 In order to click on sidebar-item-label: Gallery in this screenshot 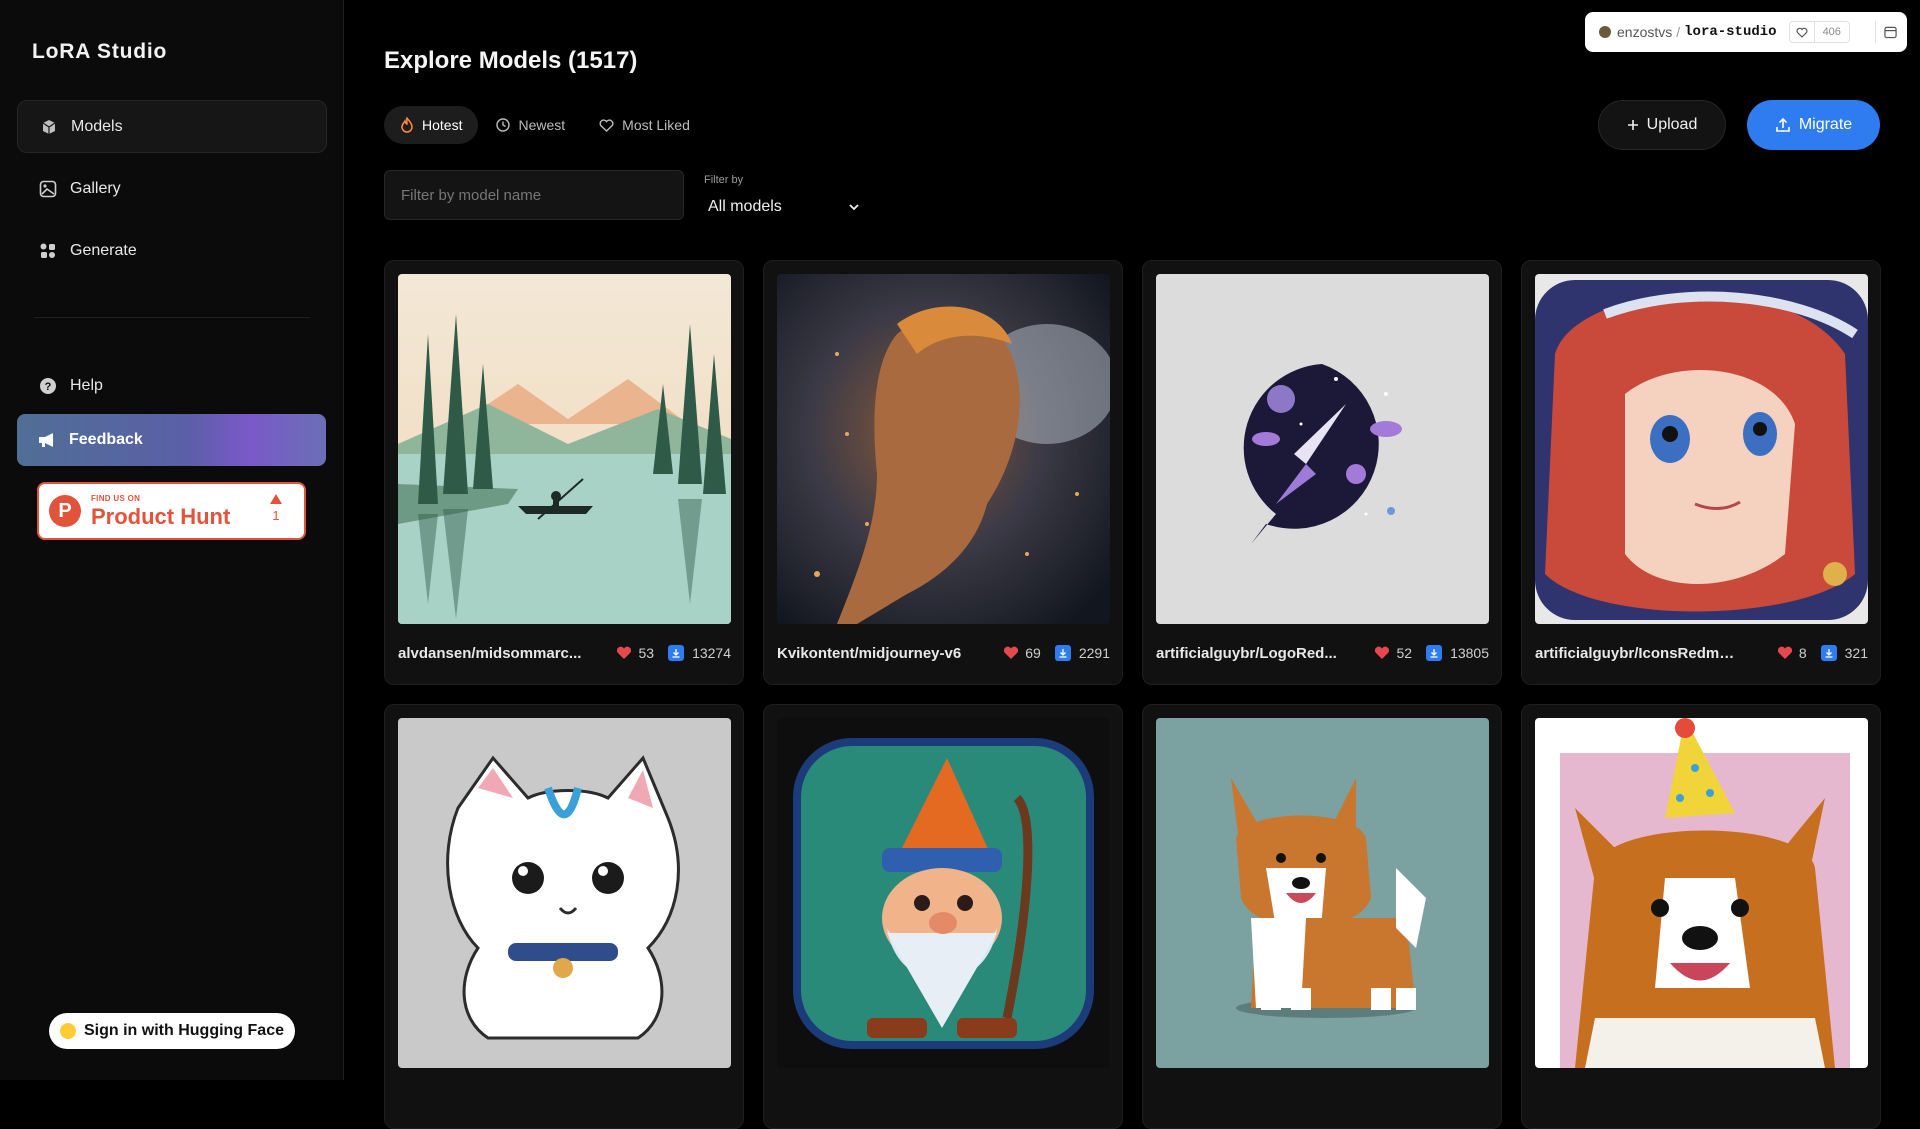, I will do `click(95, 188)`.